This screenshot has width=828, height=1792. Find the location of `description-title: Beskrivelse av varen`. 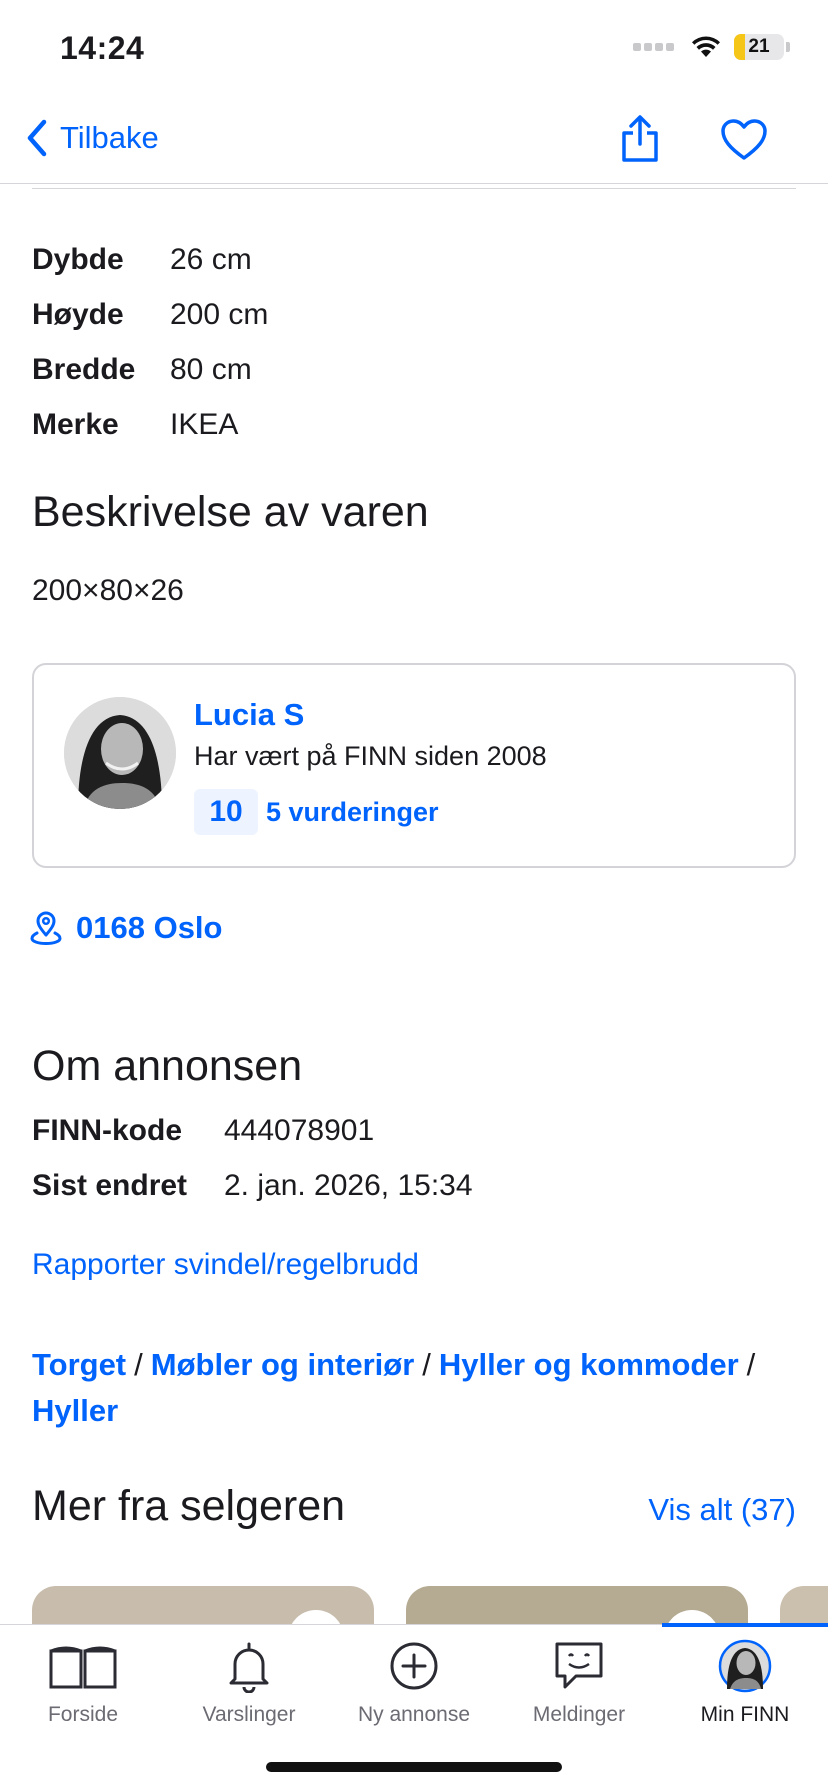

description-title: Beskrivelse av varen is located at coordinates (230, 512).